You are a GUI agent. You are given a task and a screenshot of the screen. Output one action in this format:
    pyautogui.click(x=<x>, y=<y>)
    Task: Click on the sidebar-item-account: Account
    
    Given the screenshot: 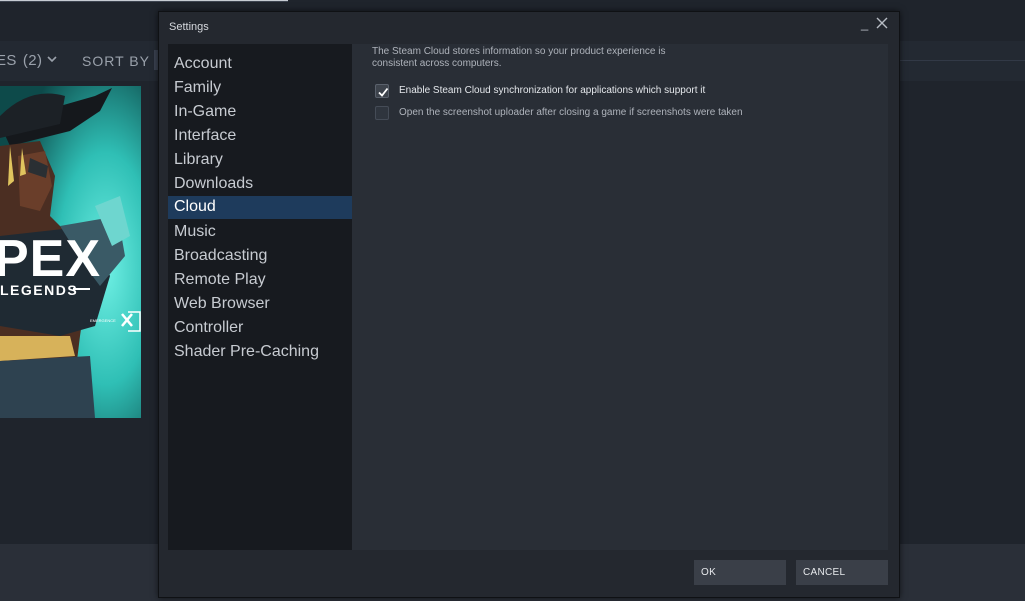 What is the action you would take?
    pyautogui.click(x=260, y=64)
    